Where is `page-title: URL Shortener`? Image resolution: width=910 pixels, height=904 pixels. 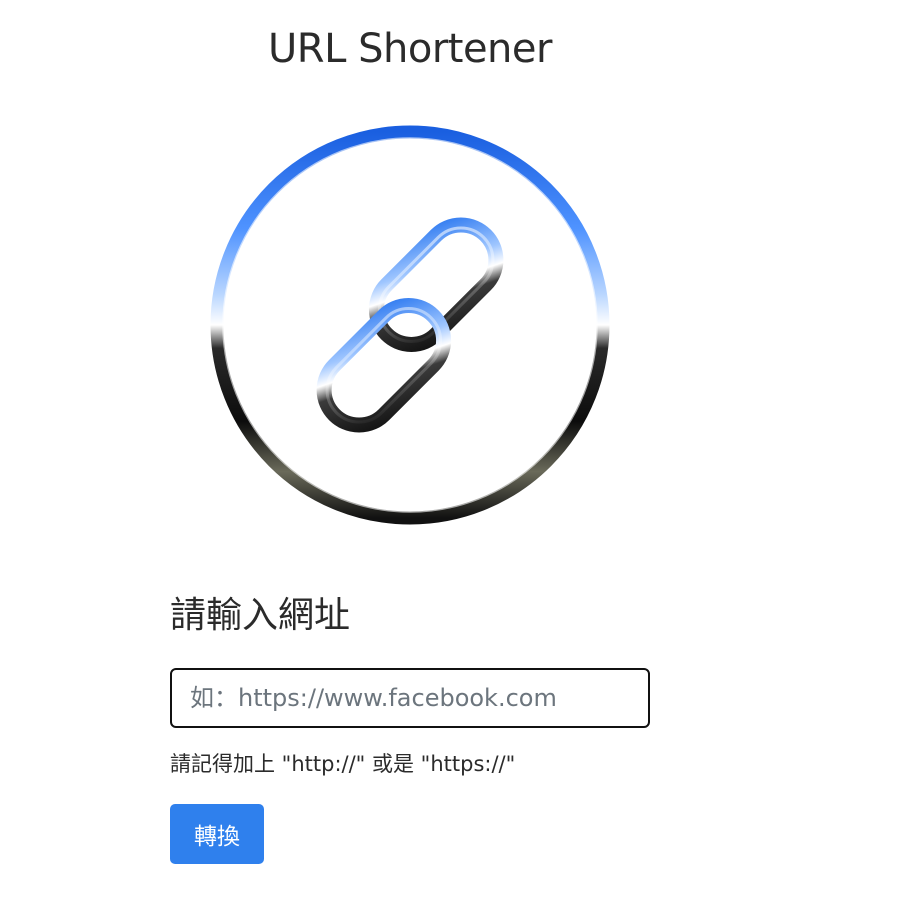 page-title: URL Shortener is located at coordinates (410, 49).